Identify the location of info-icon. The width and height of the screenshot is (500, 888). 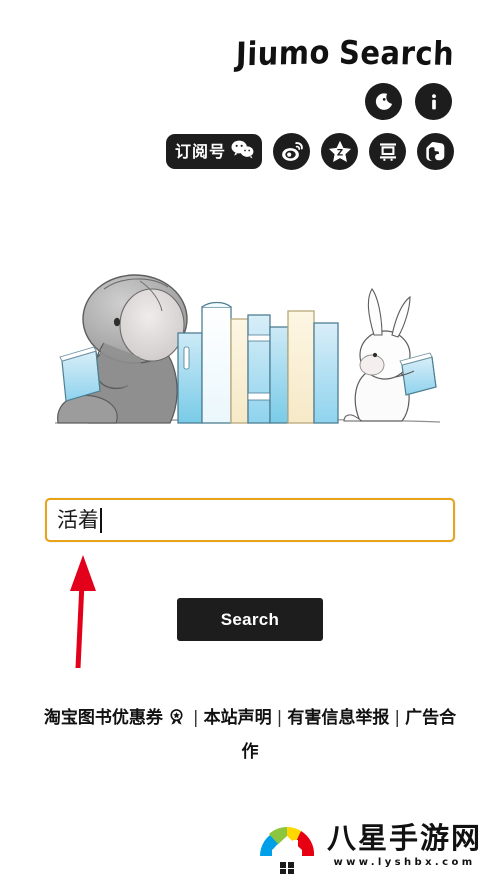
(433, 101).